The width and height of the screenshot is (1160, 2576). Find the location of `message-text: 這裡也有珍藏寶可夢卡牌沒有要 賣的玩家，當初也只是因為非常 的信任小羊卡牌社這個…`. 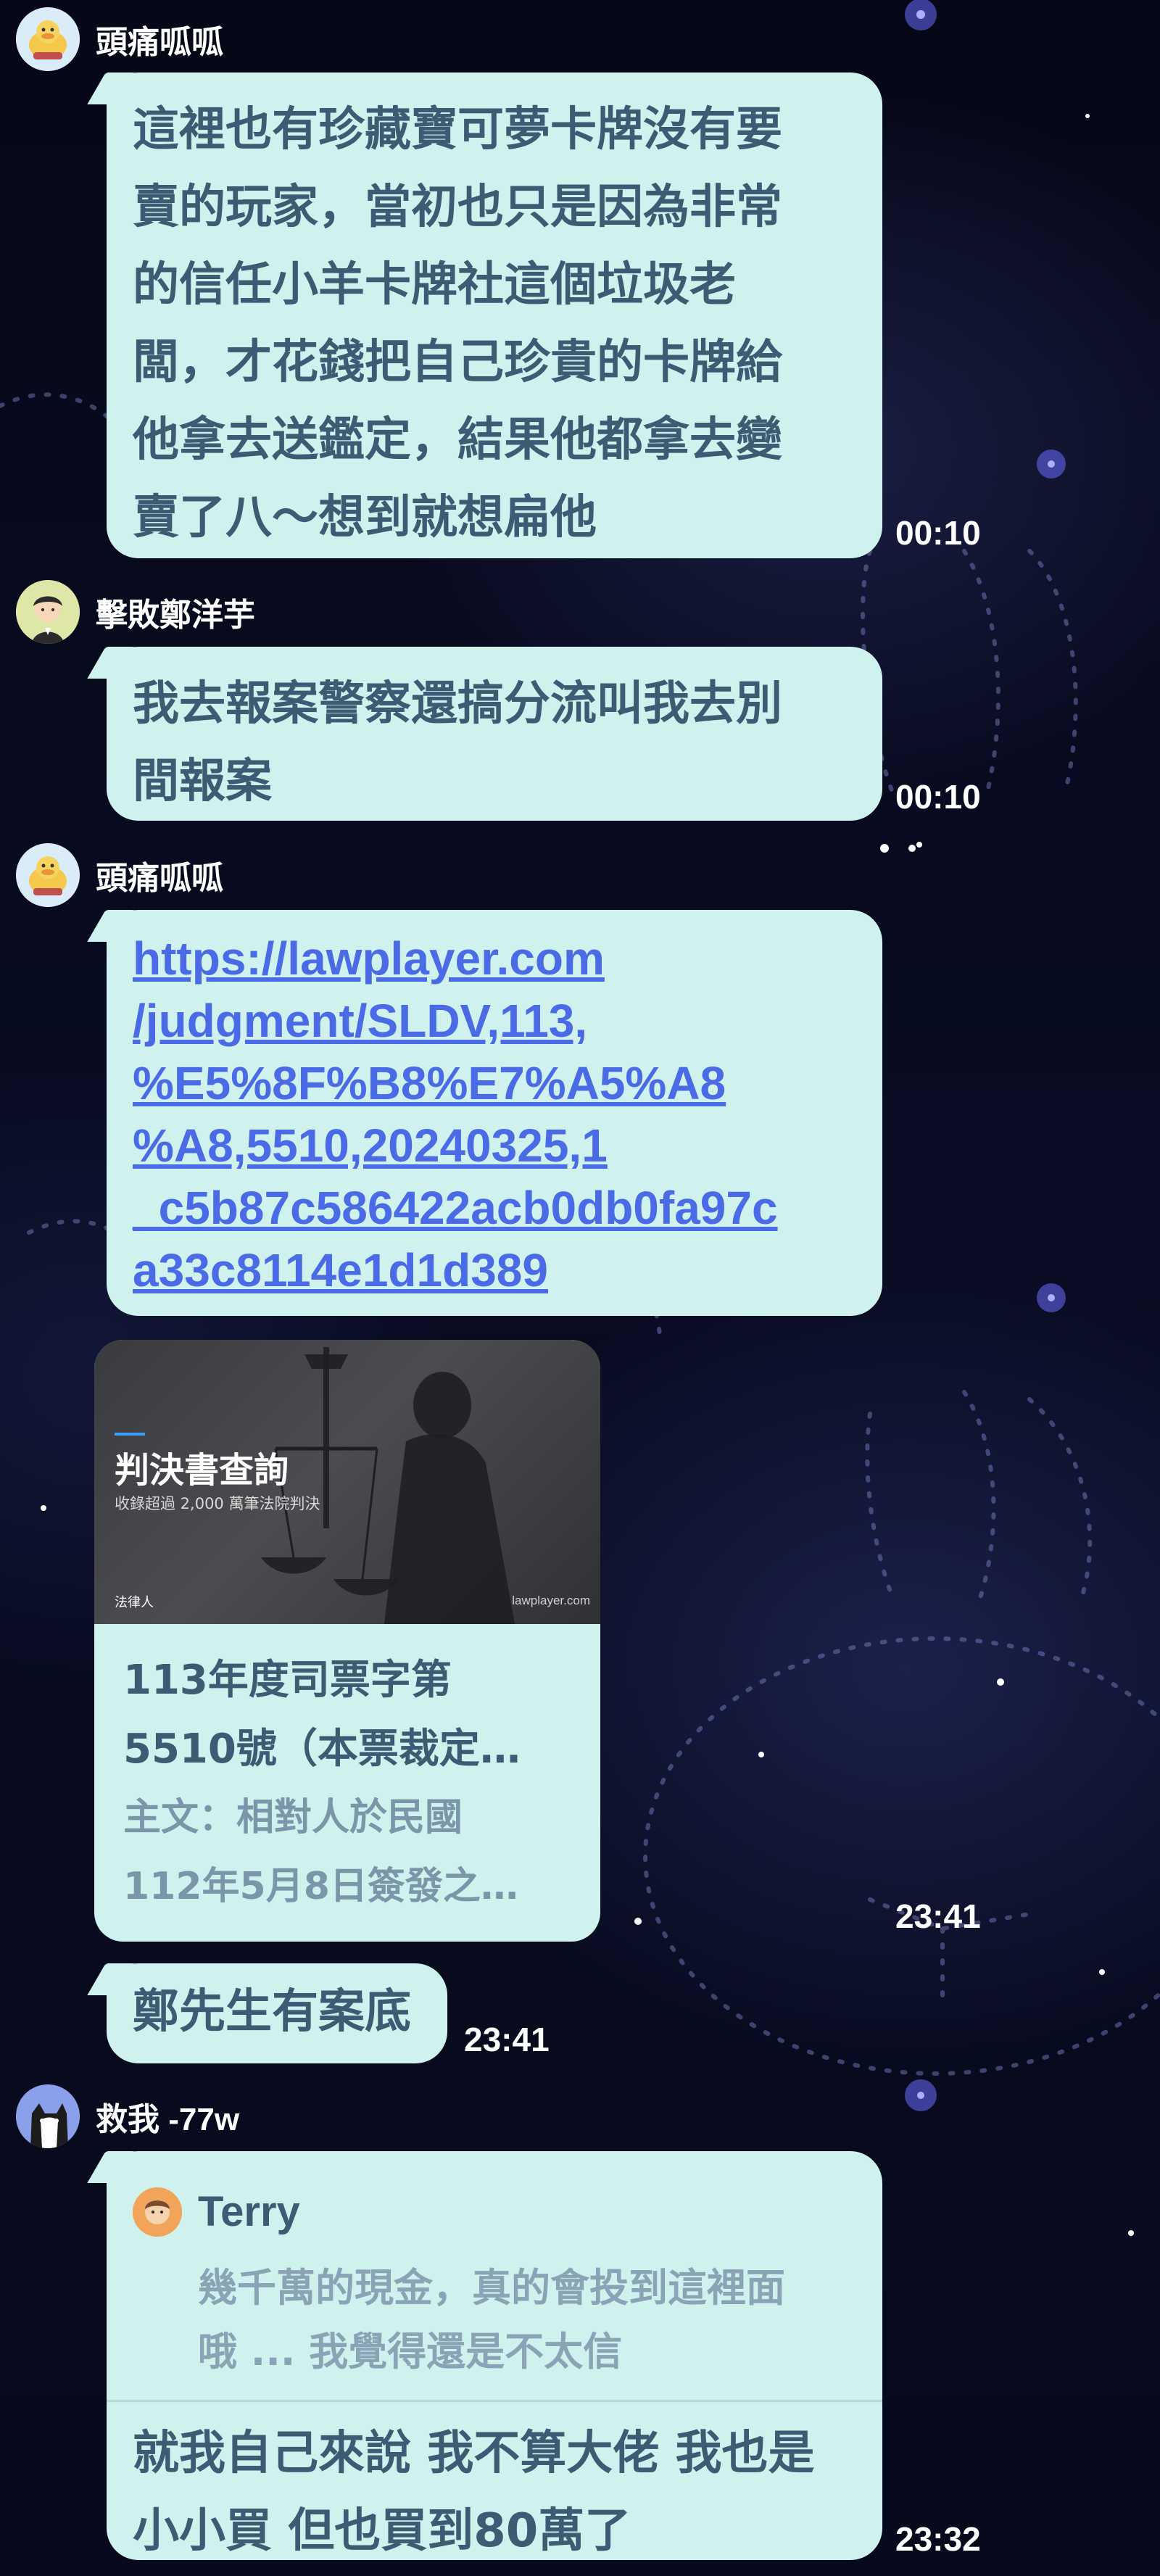

message-text: 這裡也有珍藏寶可夢卡牌沒有要 賣的玩家，當初也只是因為非常 的信任小羊卡牌社這個… is located at coordinates (457, 323).